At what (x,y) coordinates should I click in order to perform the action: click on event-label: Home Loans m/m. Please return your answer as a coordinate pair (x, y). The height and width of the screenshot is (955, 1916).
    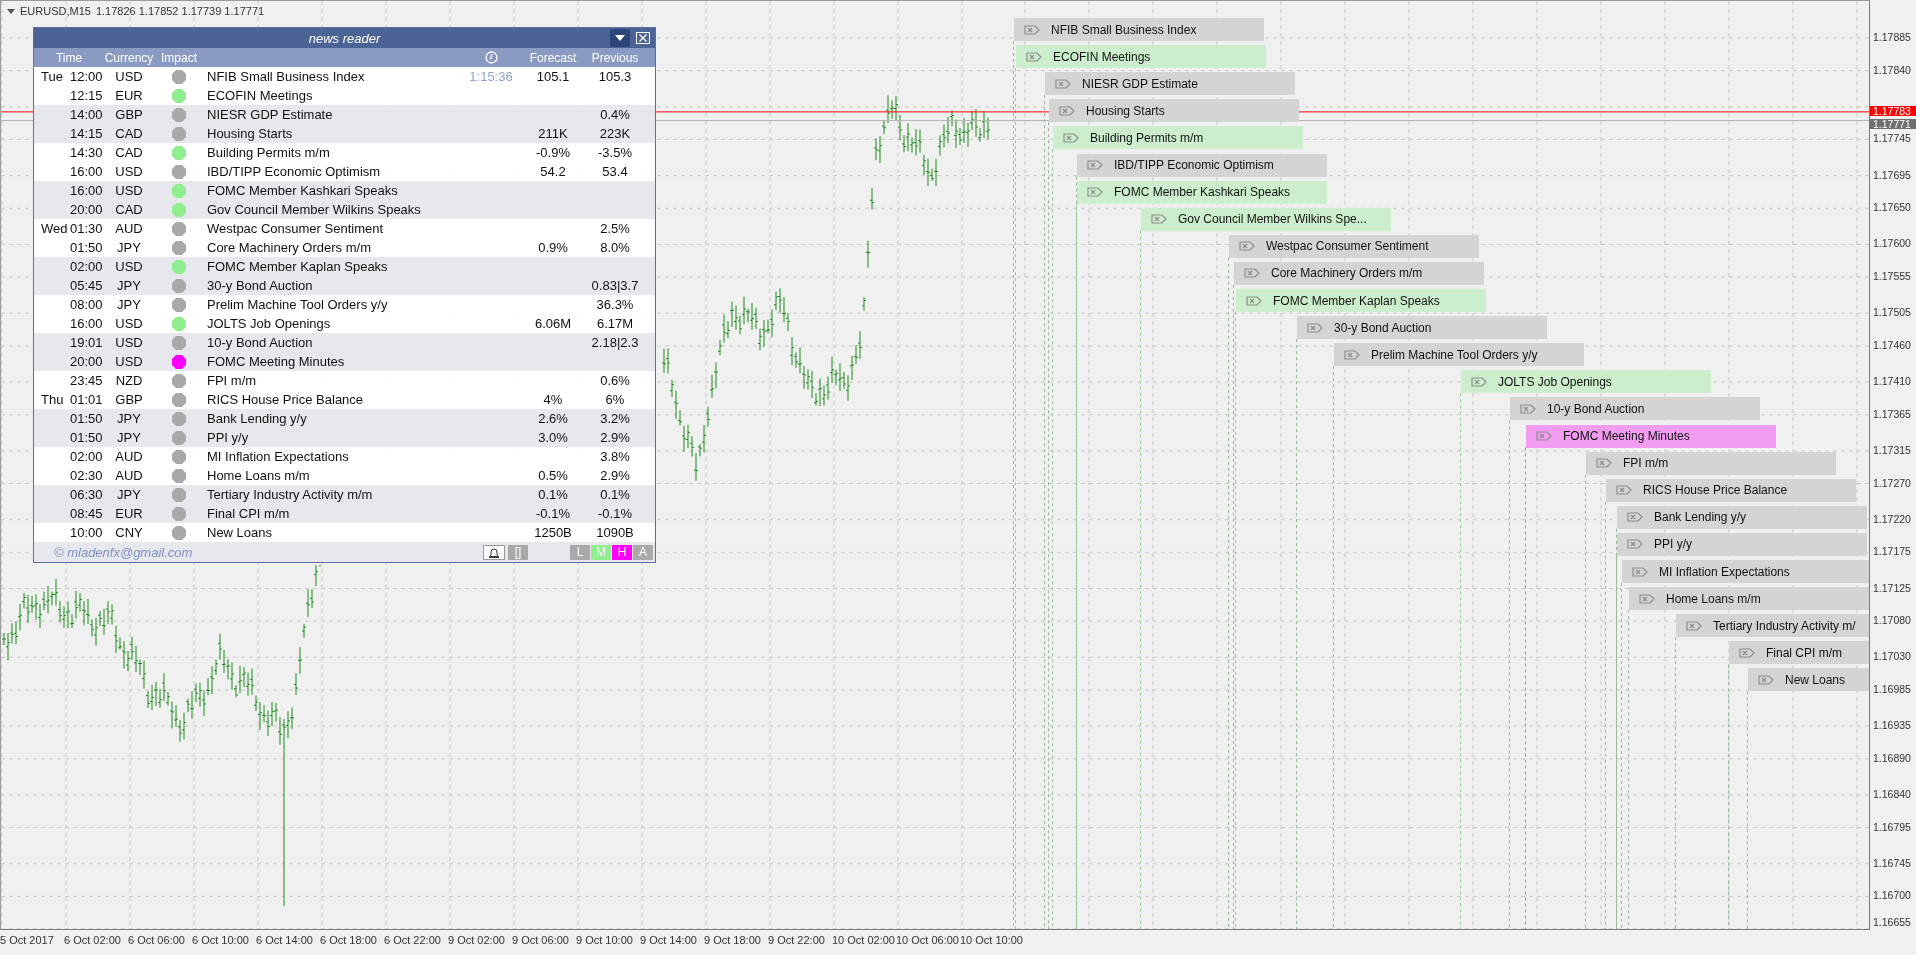
    Looking at the image, I should click on (1749, 599).